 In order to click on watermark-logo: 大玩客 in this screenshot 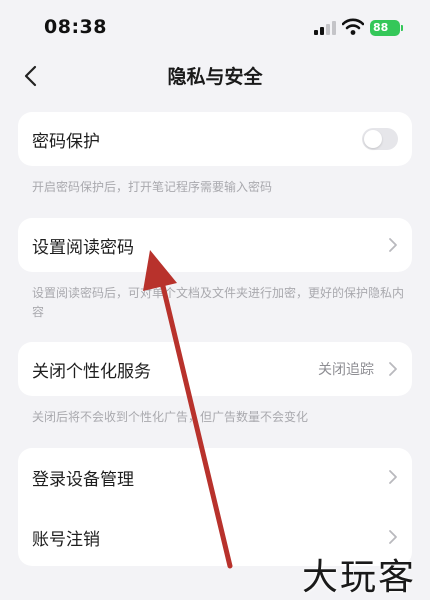, I will do `click(359, 577)`.